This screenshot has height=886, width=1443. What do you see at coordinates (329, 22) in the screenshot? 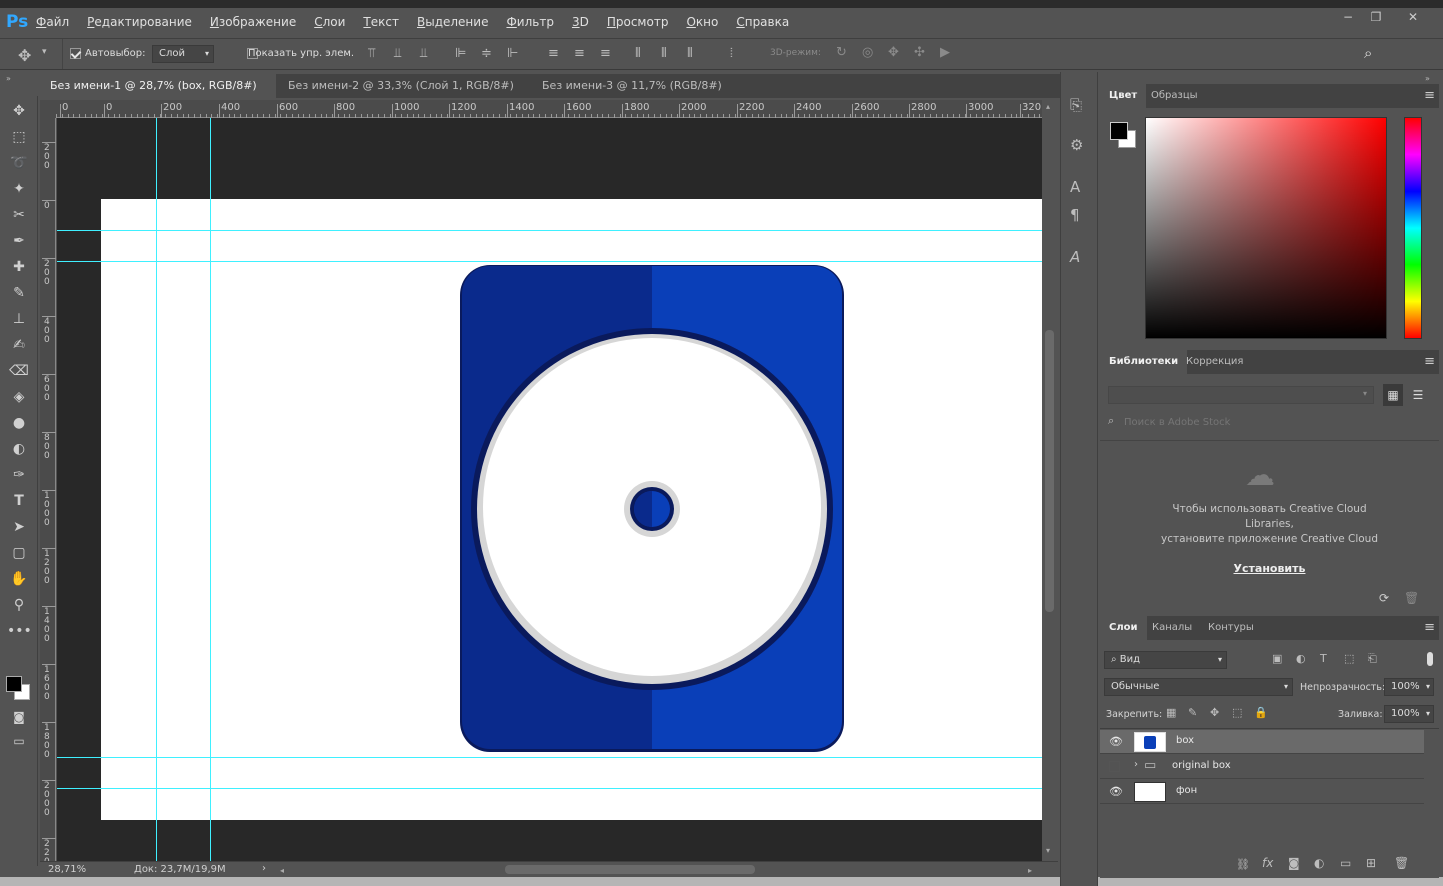
I see `menu-layers: Слои` at bounding box center [329, 22].